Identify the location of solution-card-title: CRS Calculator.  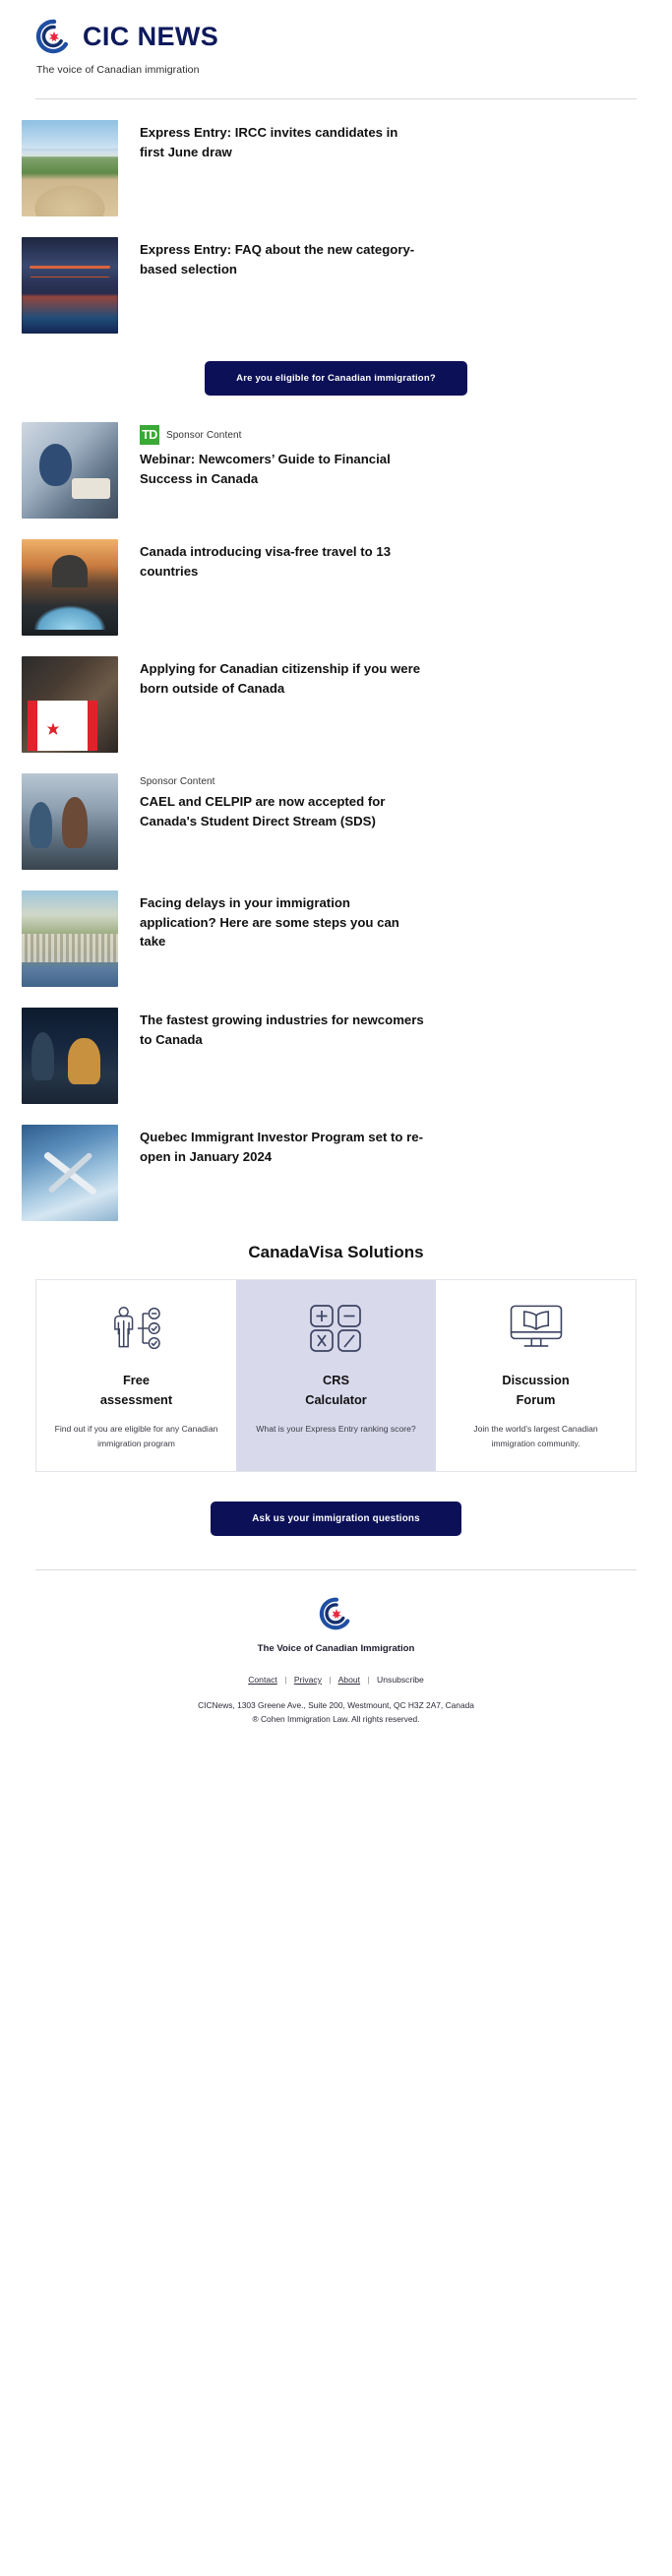
(336, 1390).